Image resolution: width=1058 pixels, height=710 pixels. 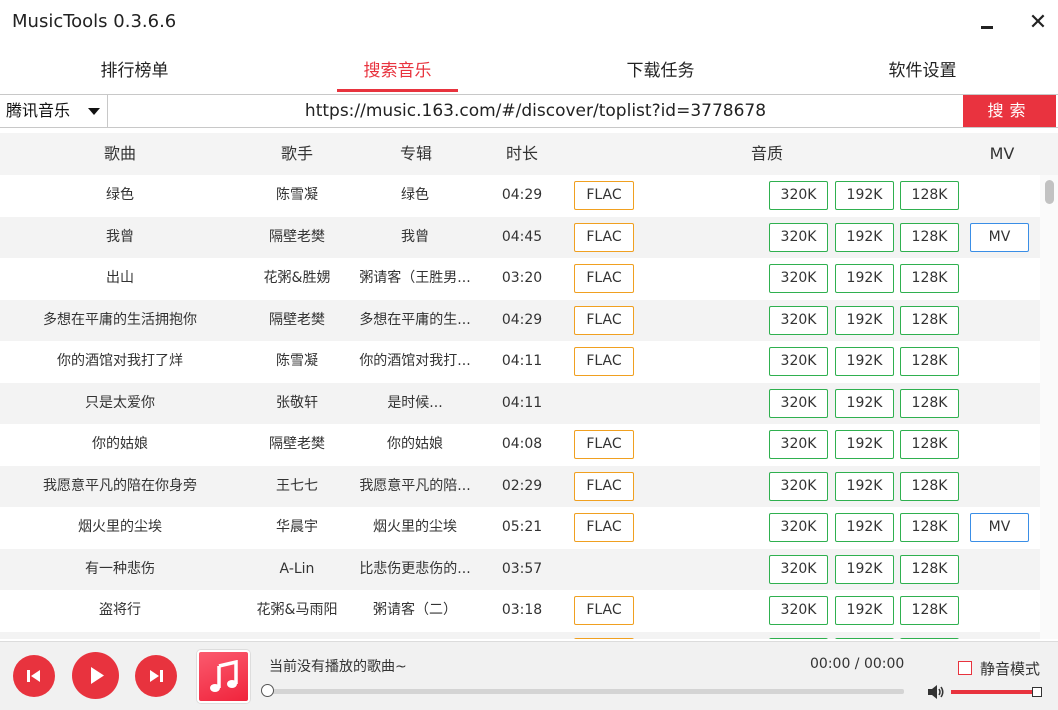 I want to click on minimize-icon, so click(x=988, y=23).